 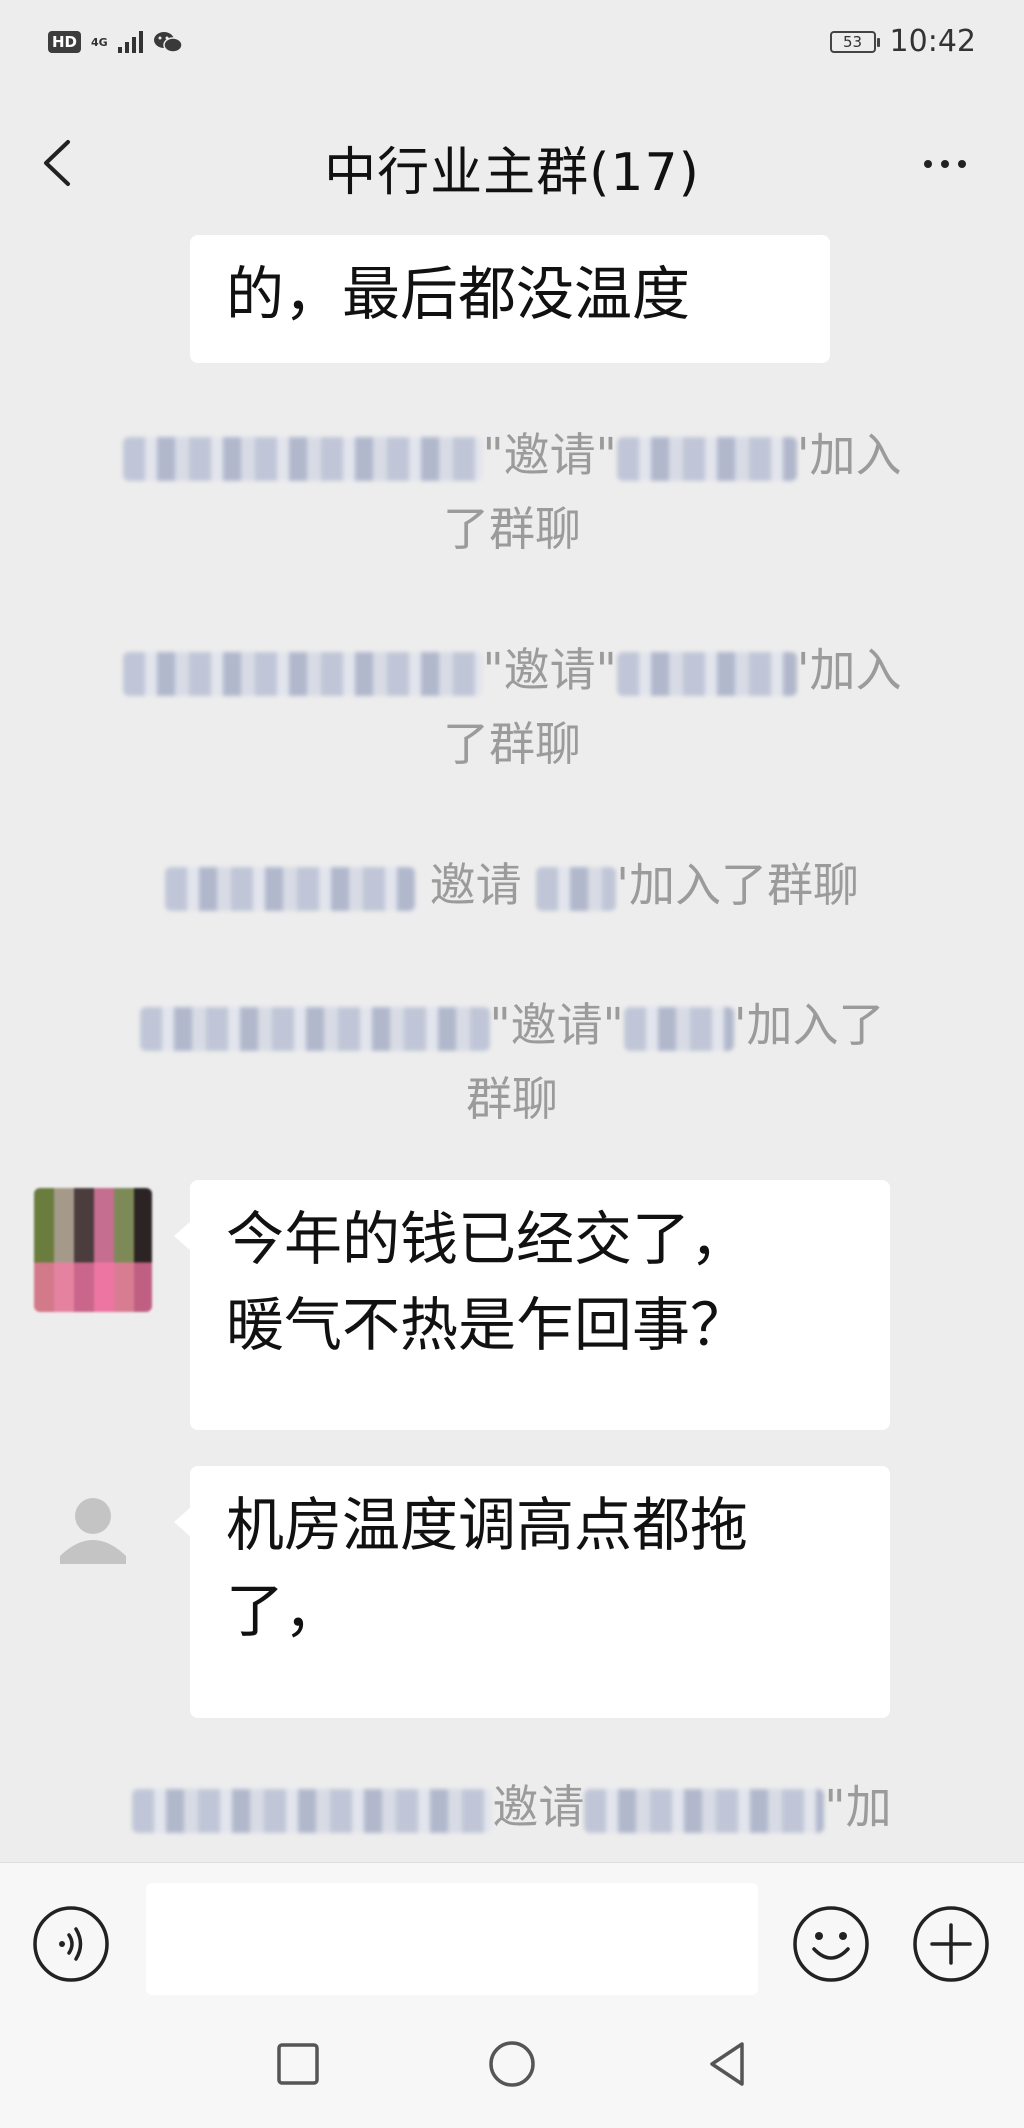 What do you see at coordinates (945, 164) in the screenshot?
I see `more-horizontal-icon` at bounding box center [945, 164].